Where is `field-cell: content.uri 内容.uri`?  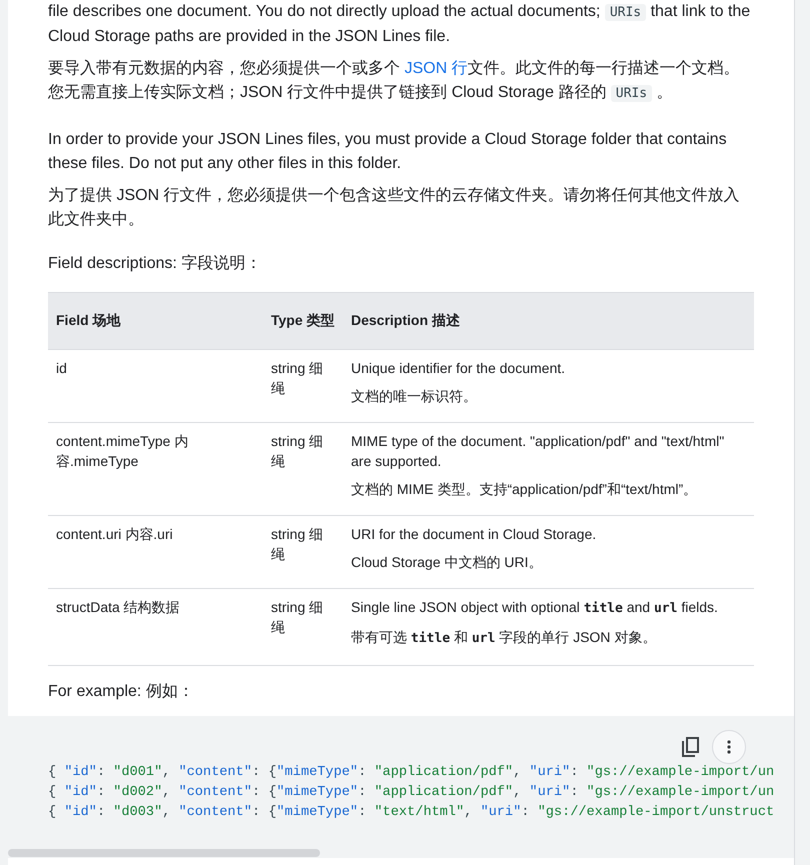
field-cell: content.uri 内容.uri is located at coordinates (155, 552).